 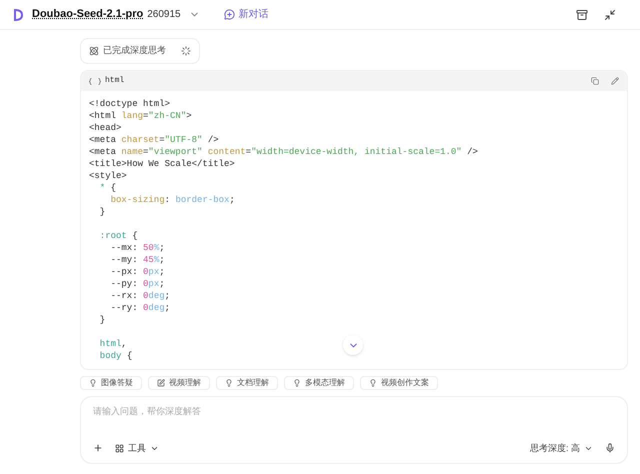 I want to click on model-name: Doubao-Seed-2.1-pro, so click(x=88, y=14).